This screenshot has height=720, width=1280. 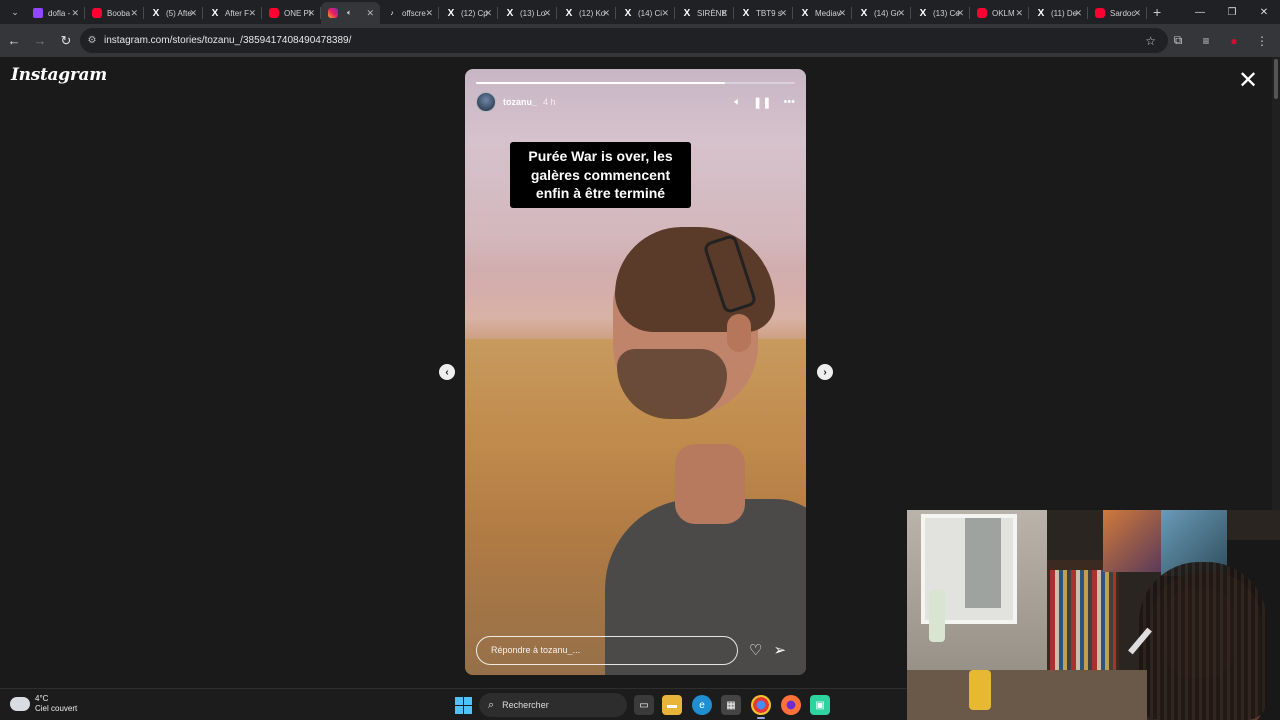 I want to click on caption-line: galères commencent, so click(x=600, y=174).